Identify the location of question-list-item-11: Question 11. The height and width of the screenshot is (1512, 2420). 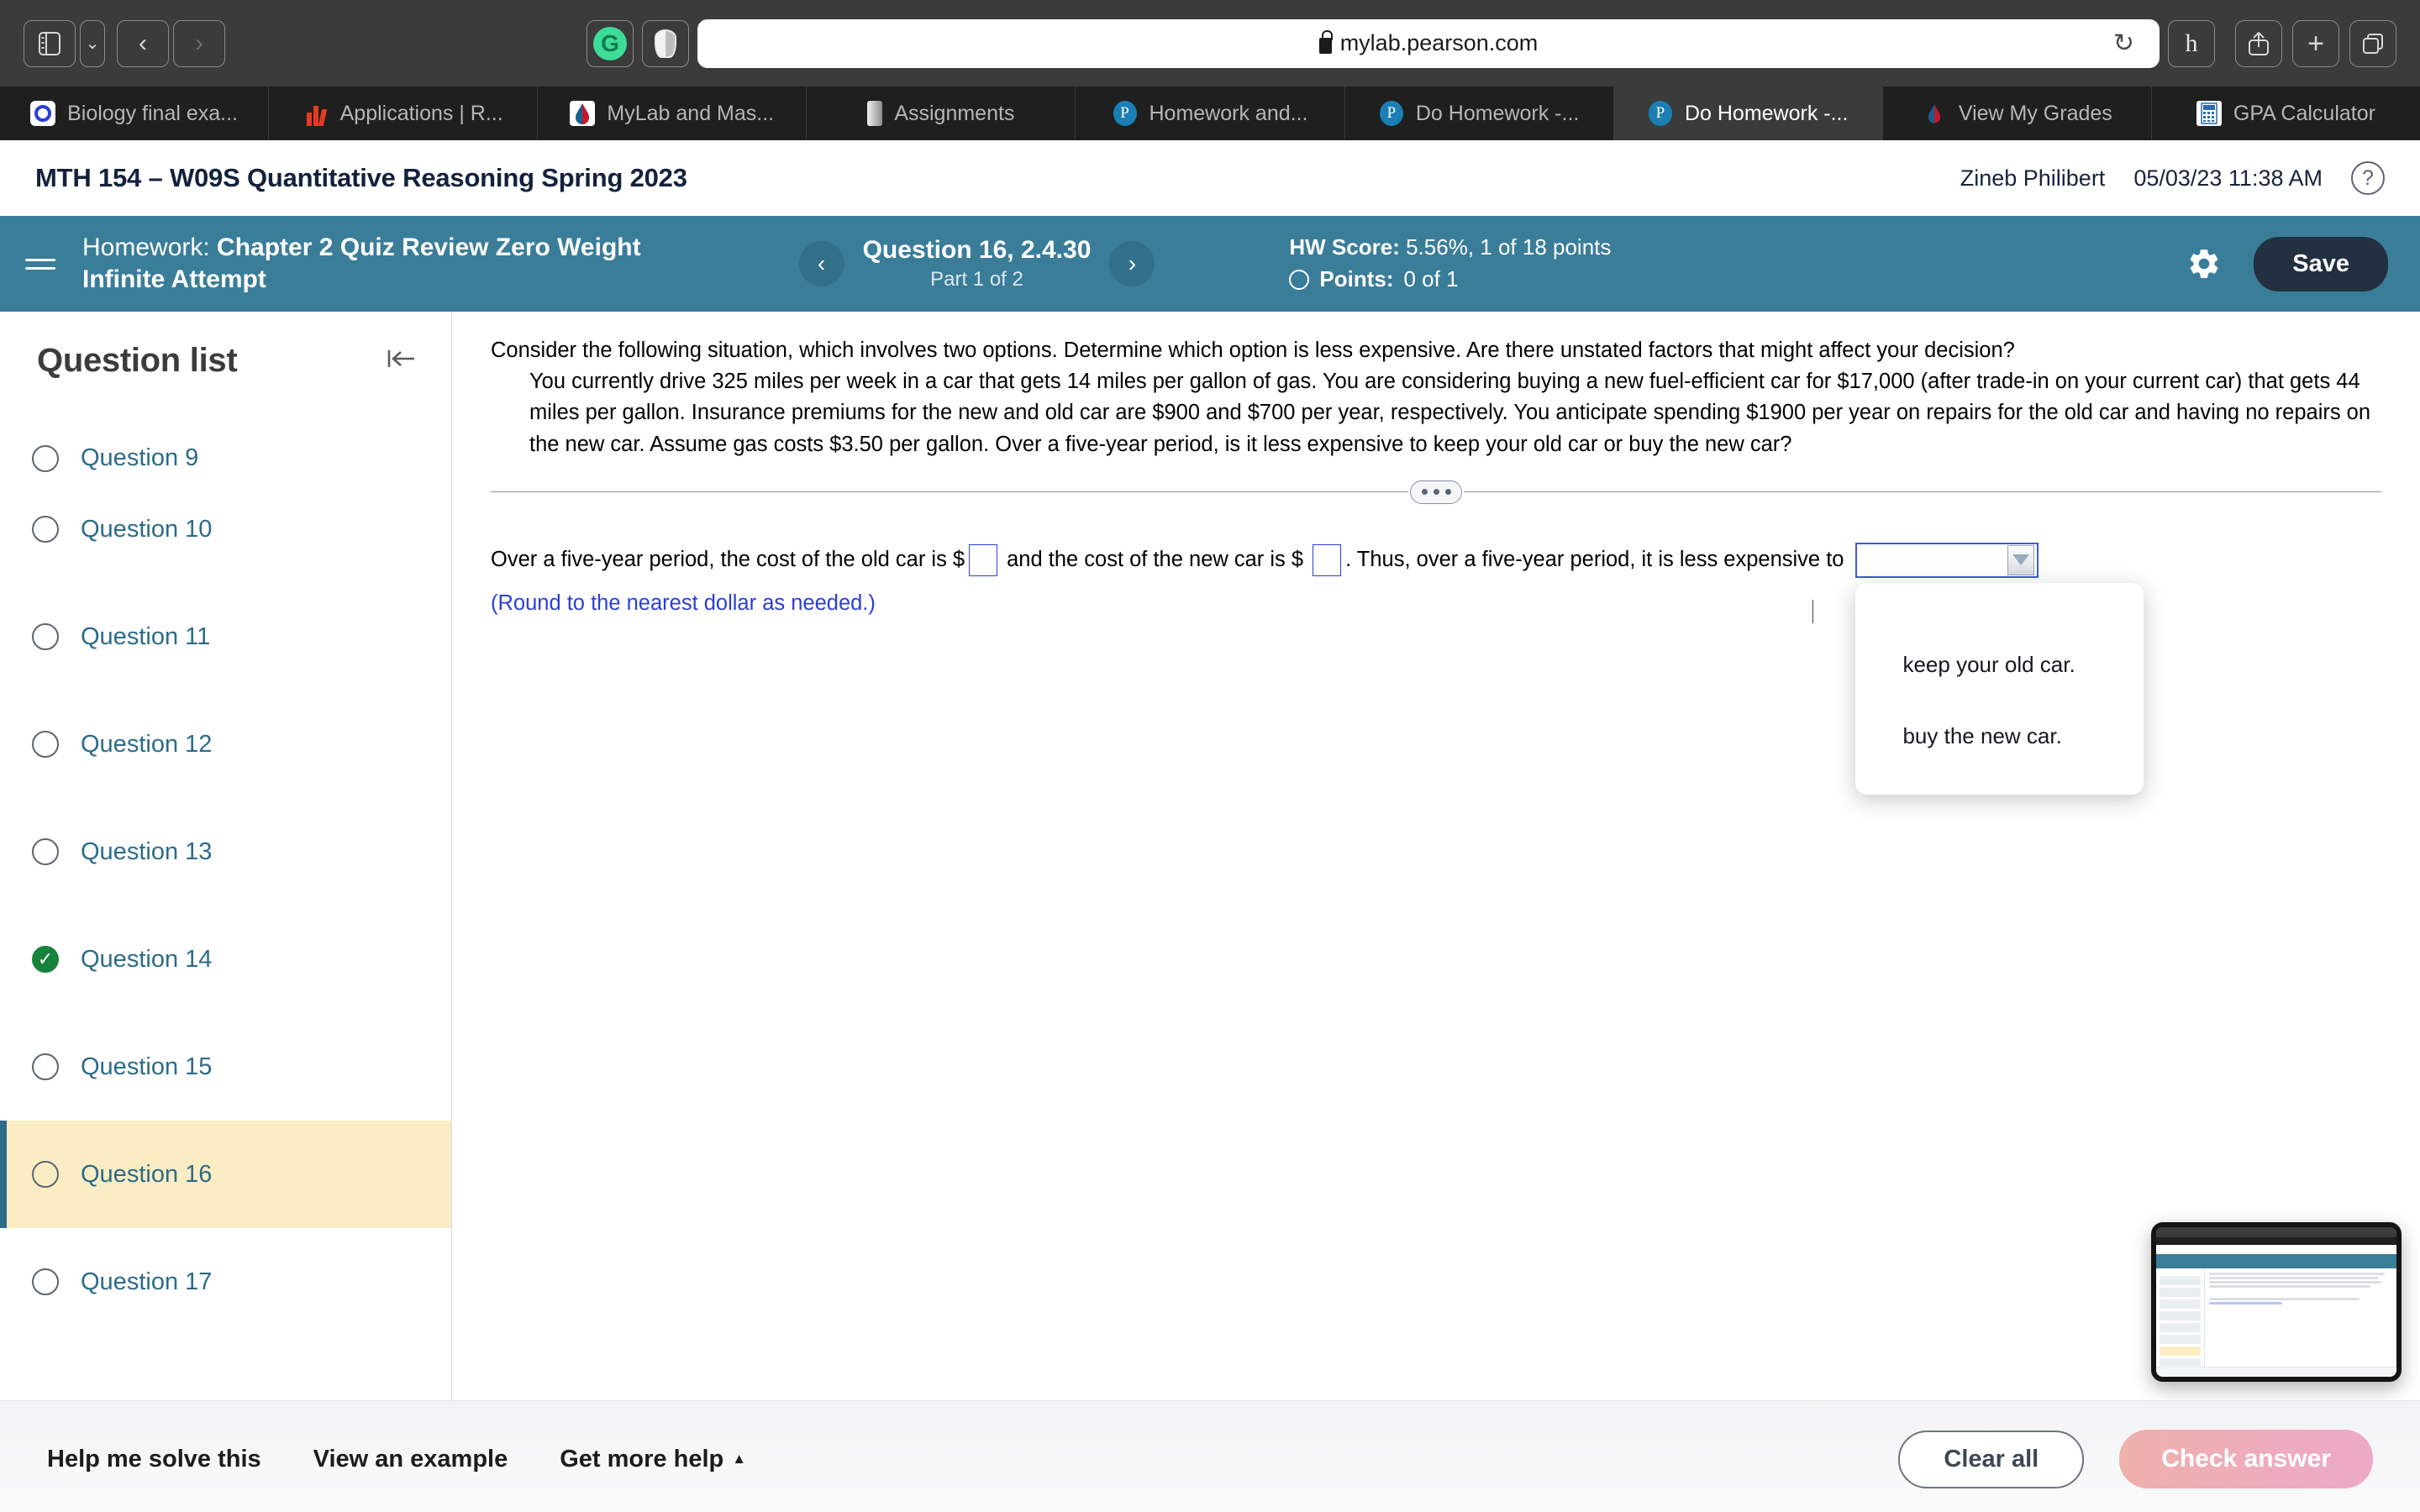
(225, 636).